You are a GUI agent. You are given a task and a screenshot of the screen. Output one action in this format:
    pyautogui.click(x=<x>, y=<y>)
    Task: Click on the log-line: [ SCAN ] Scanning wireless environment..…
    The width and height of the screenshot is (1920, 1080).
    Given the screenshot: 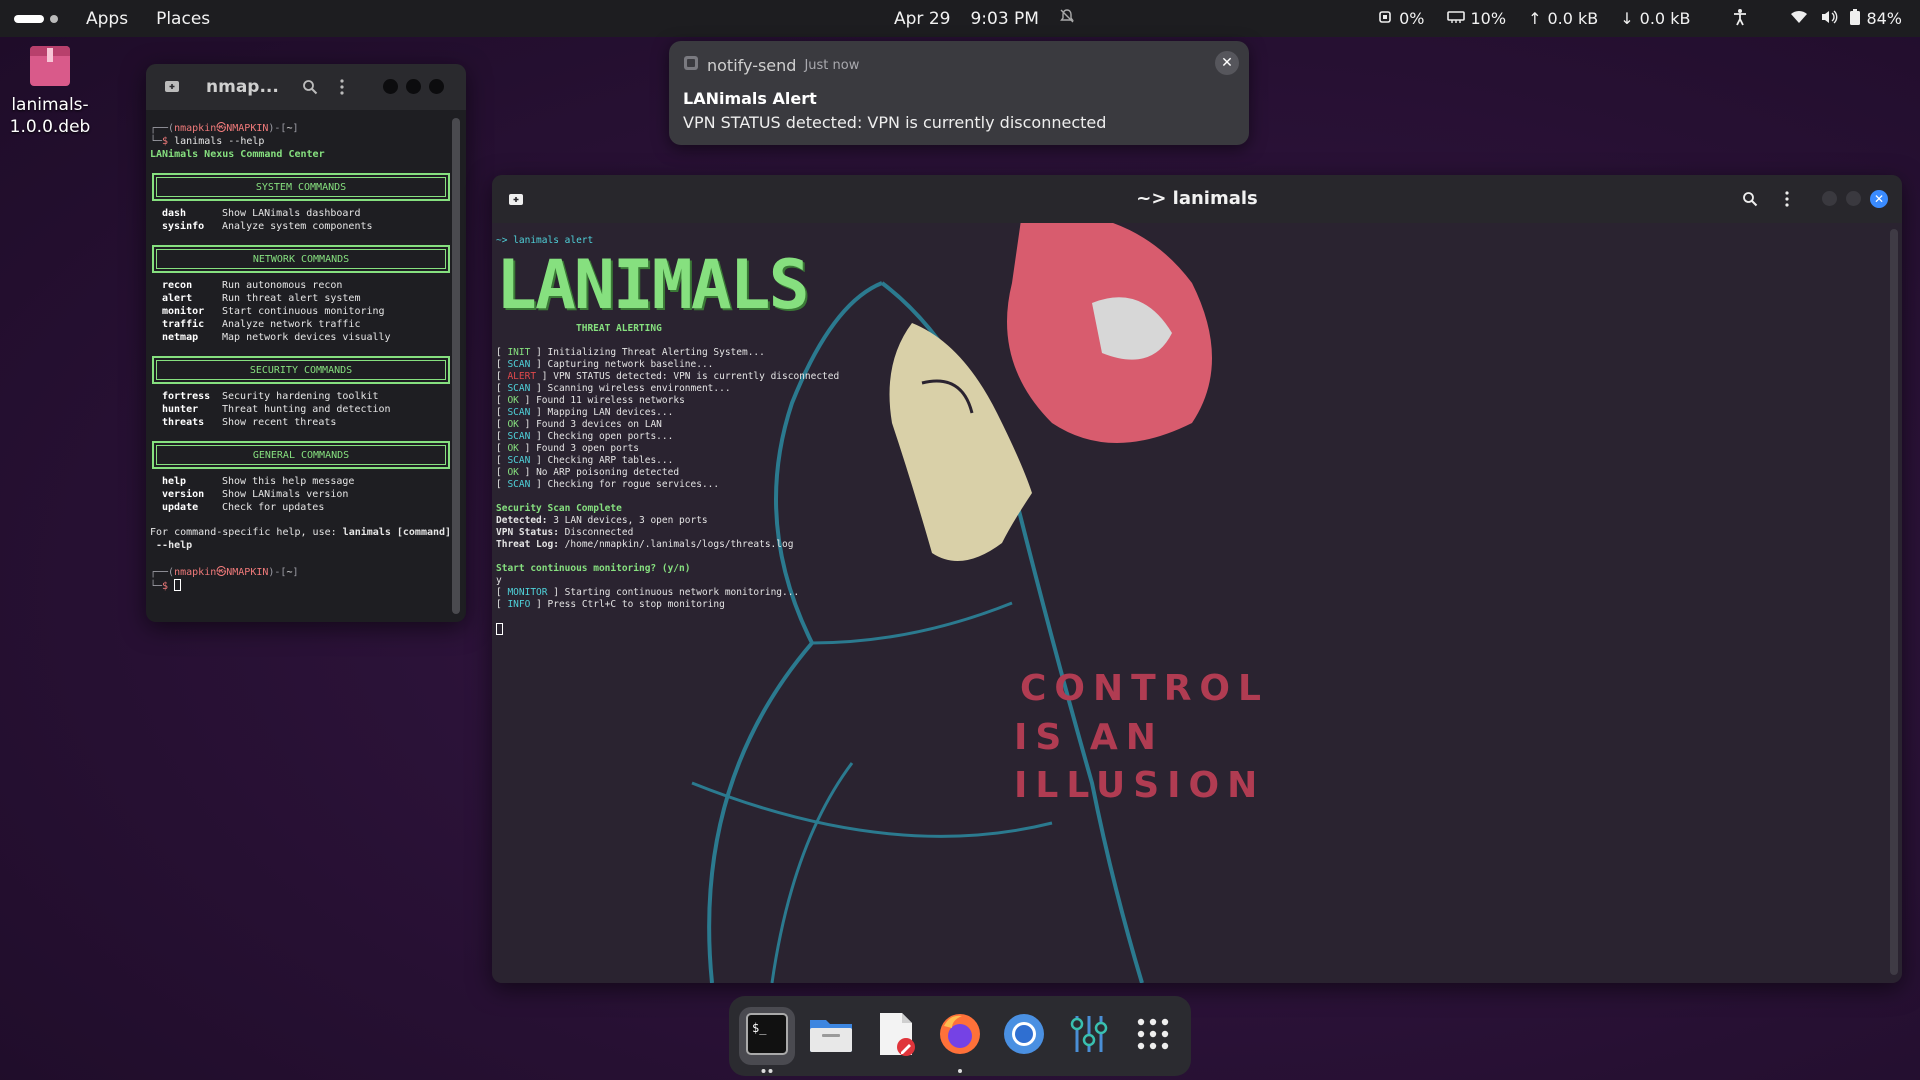 What is the action you would take?
    pyautogui.click(x=613, y=388)
    